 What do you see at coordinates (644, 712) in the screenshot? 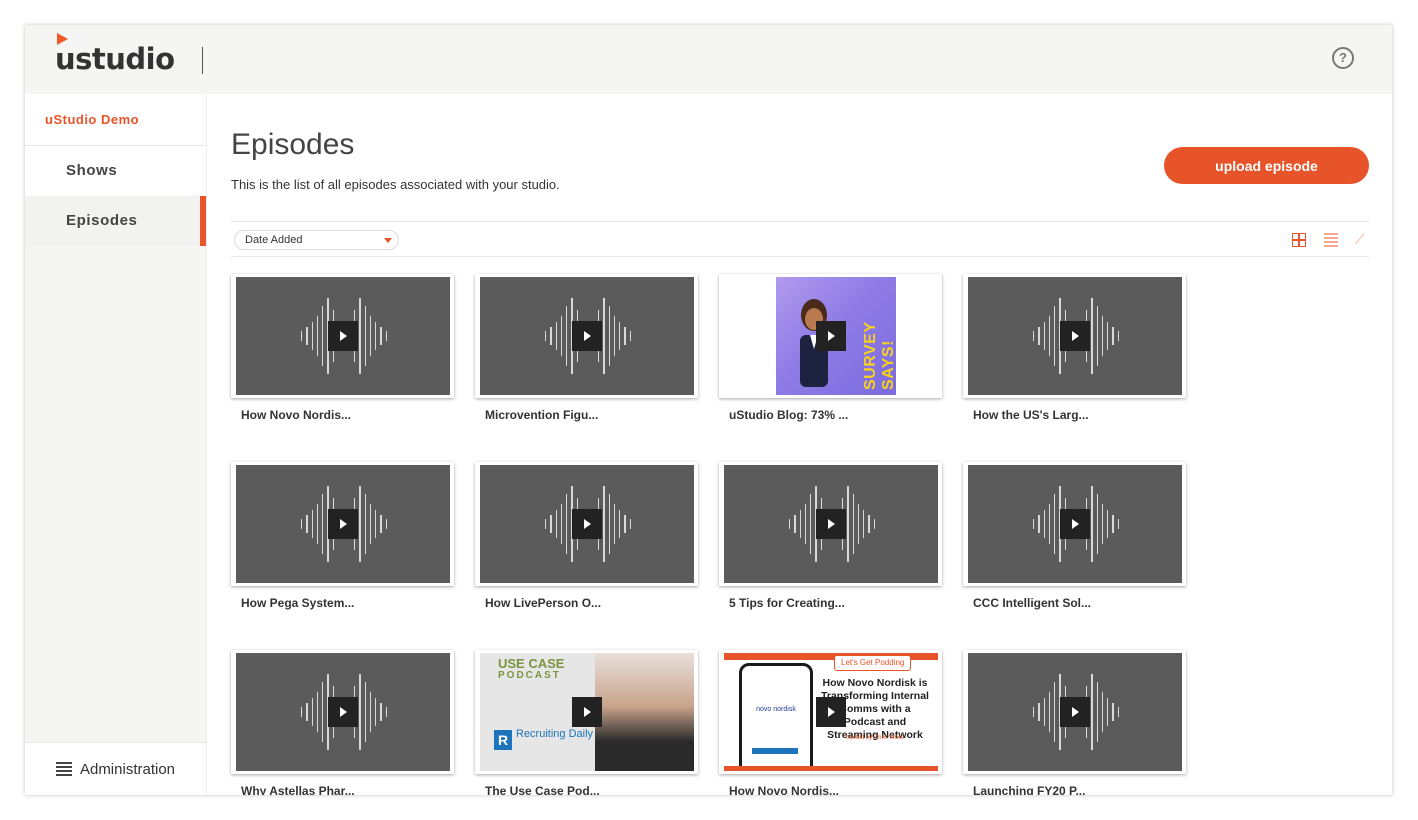
I see `host-photo` at bounding box center [644, 712].